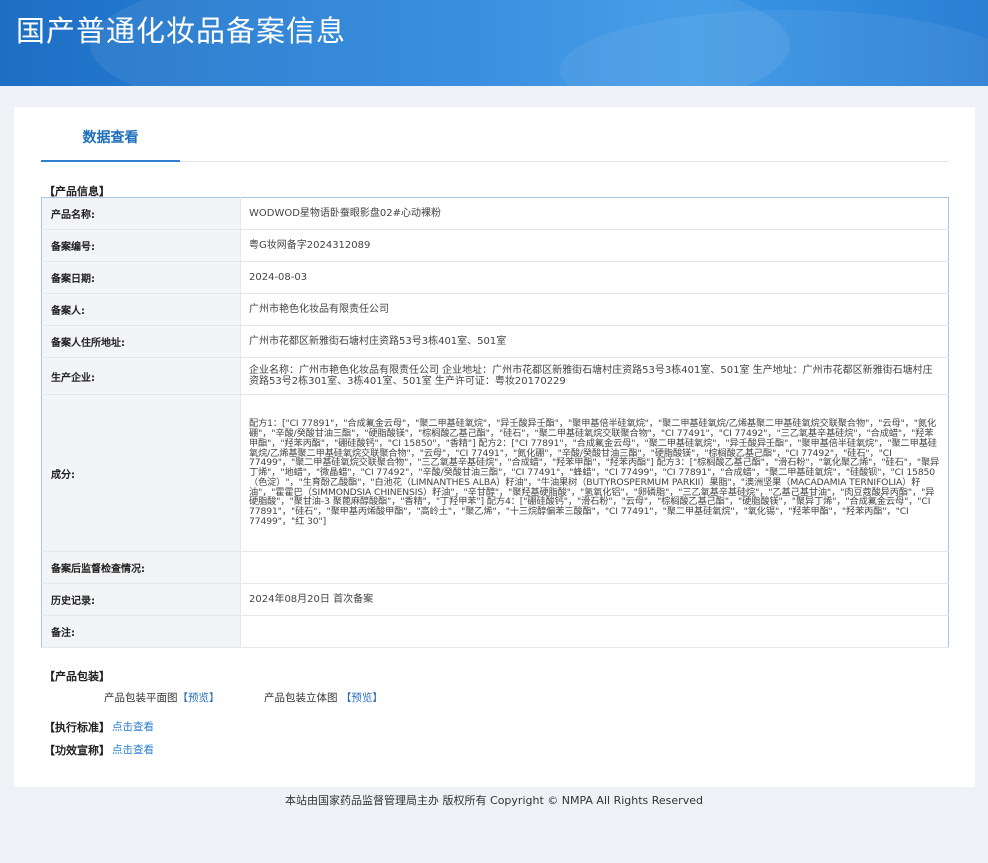  I want to click on row-value: 2024年08月20日 首次备案, so click(594, 599).